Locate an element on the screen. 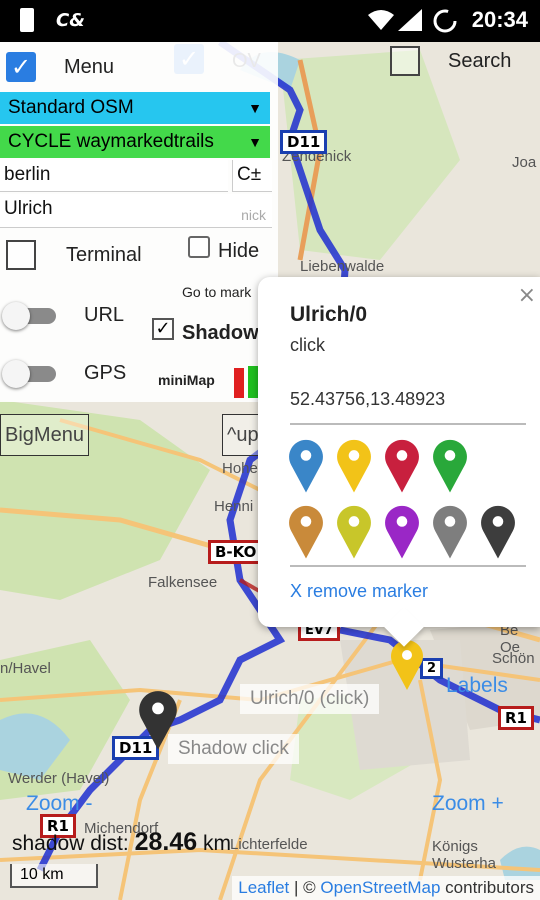  shadow-label: Shadow is located at coordinates (220, 333).